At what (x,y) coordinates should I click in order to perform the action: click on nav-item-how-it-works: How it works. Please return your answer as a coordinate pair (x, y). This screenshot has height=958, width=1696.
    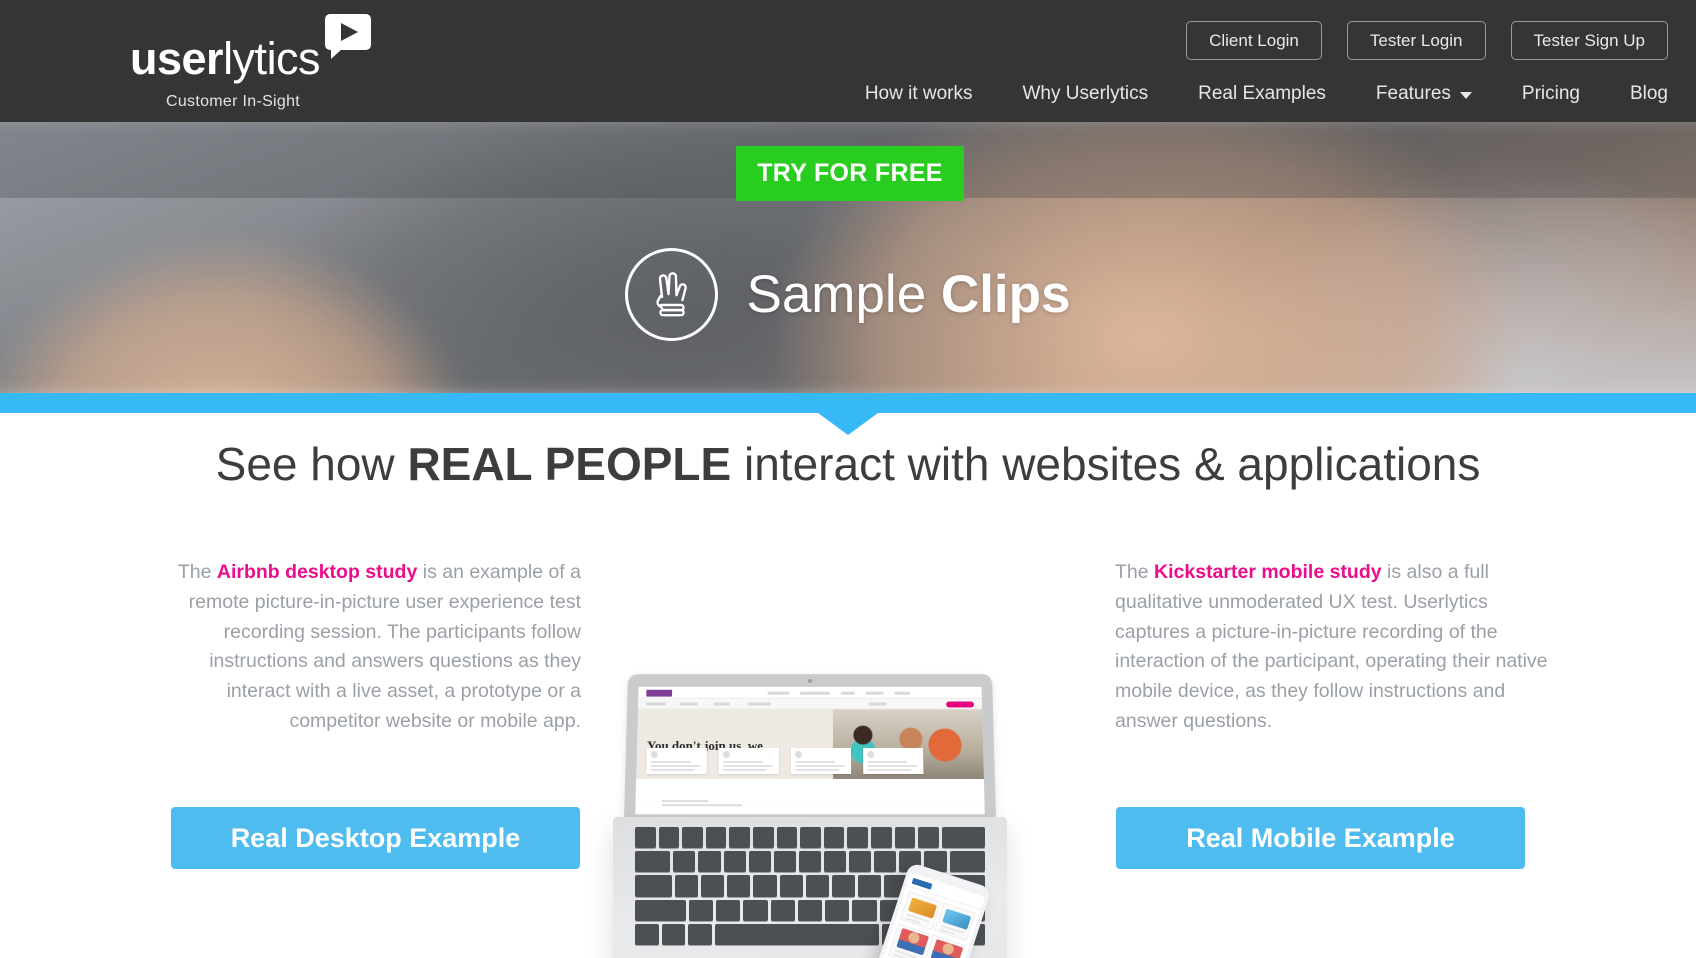
    Looking at the image, I should click on (919, 94).